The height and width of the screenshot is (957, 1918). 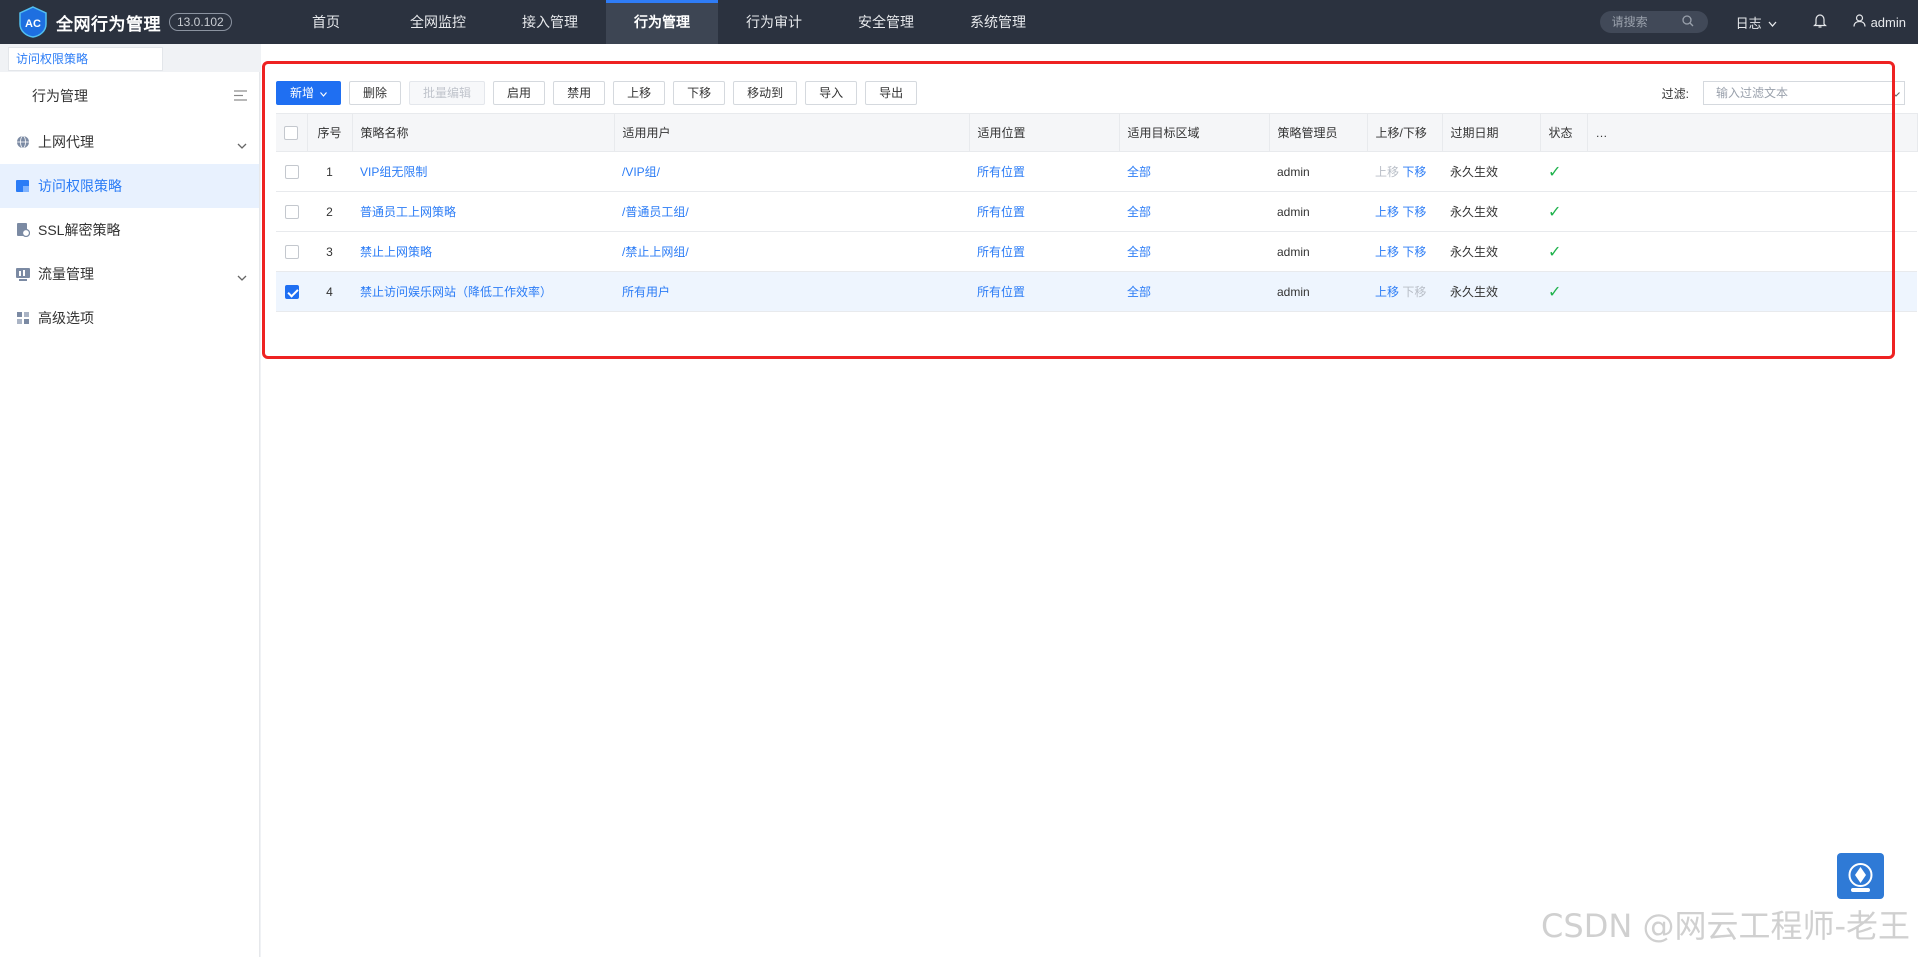 What do you see at coordinates (329, 211) in the screenshot?
I see `cell-index: 2` at bounding box center [329, 211].